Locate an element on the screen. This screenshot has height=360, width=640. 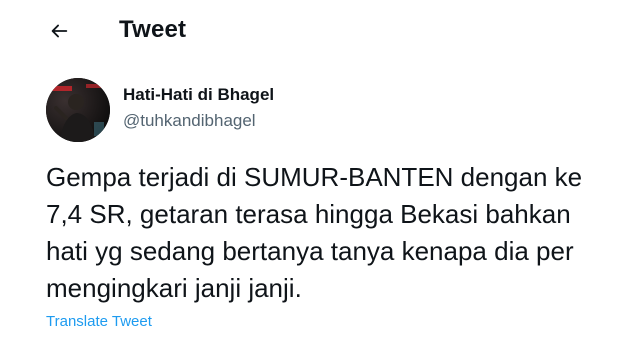
page-title: Tweet is located at coordinates (153, 29).